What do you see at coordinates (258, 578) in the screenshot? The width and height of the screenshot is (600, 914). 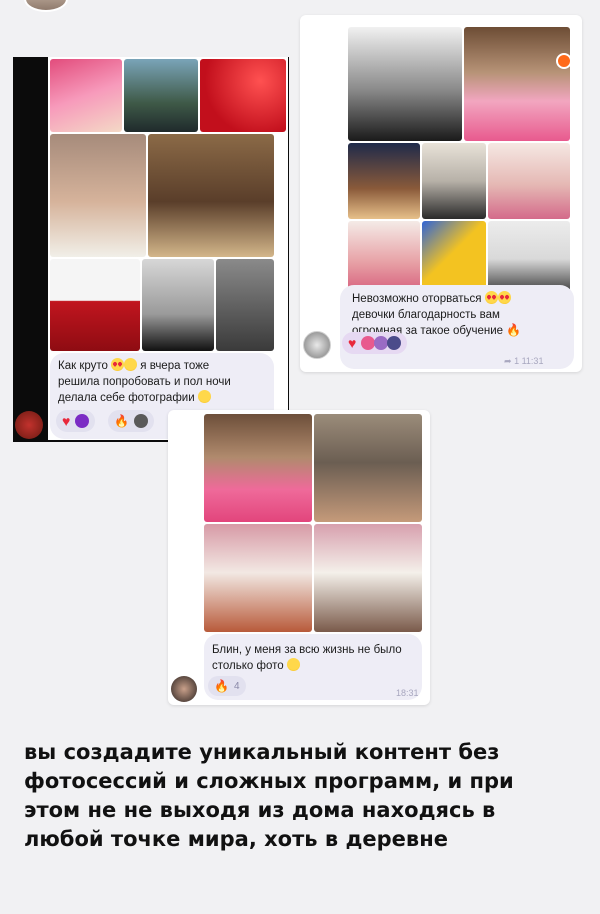 I see `photo-dog-pink-hat-portrait` at bounding box center [258, 578].